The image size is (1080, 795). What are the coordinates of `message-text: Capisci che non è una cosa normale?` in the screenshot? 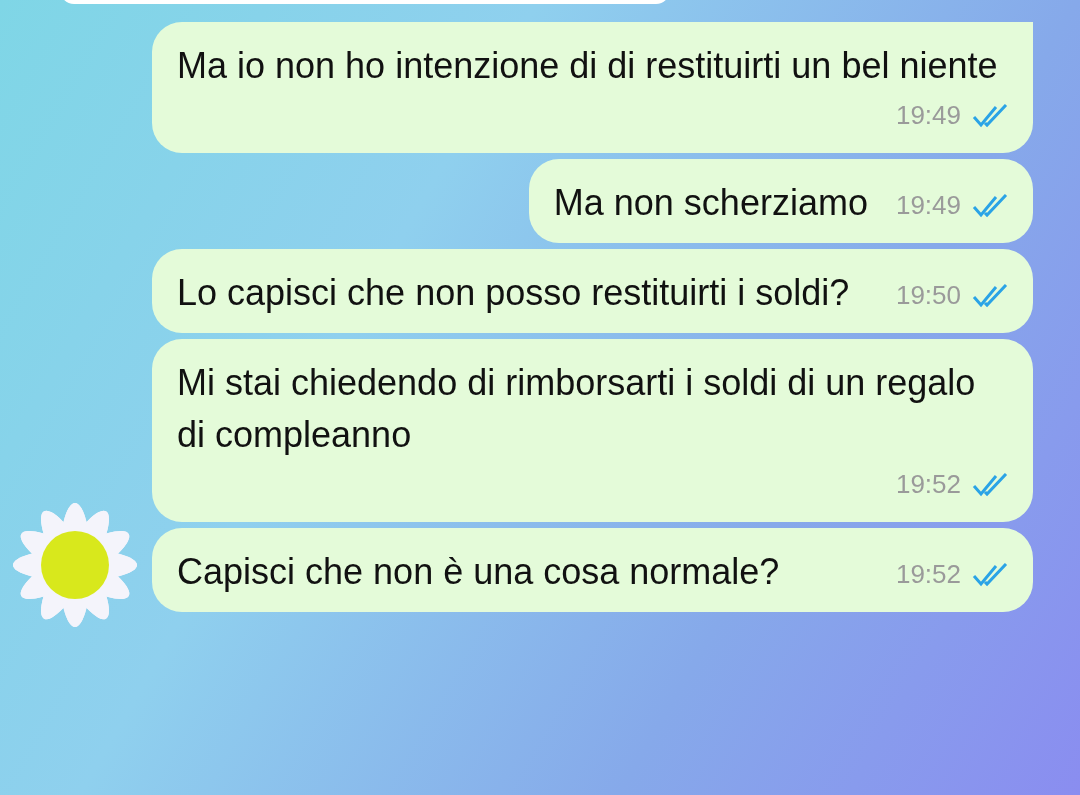 It's located at (478, 572).